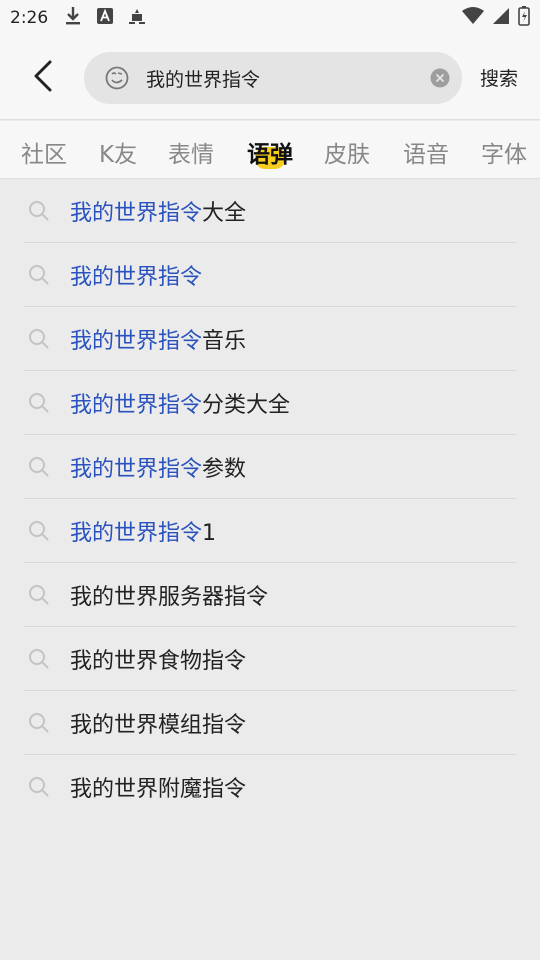 Image resolution: width=540 pixels, height=960 pixels. What do you see at coordinates (270, 211) in the screenshot?
I see `suggestion-item: 我的世界指令大全` at bounding box center [270, 211].